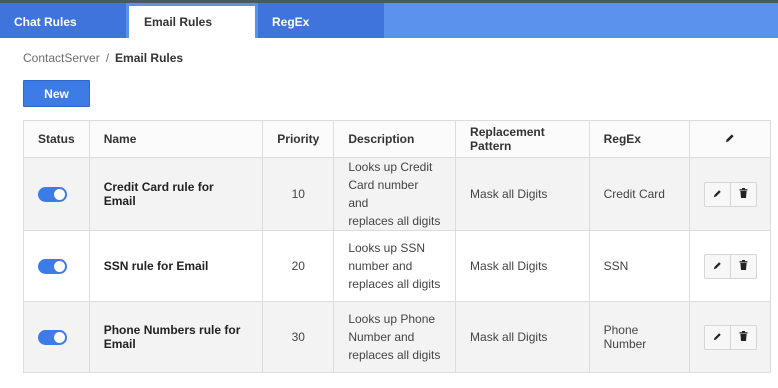 This screenshot has width=778, height=388. I want to click on description-line: Looks up Phone, so click(392, 319).